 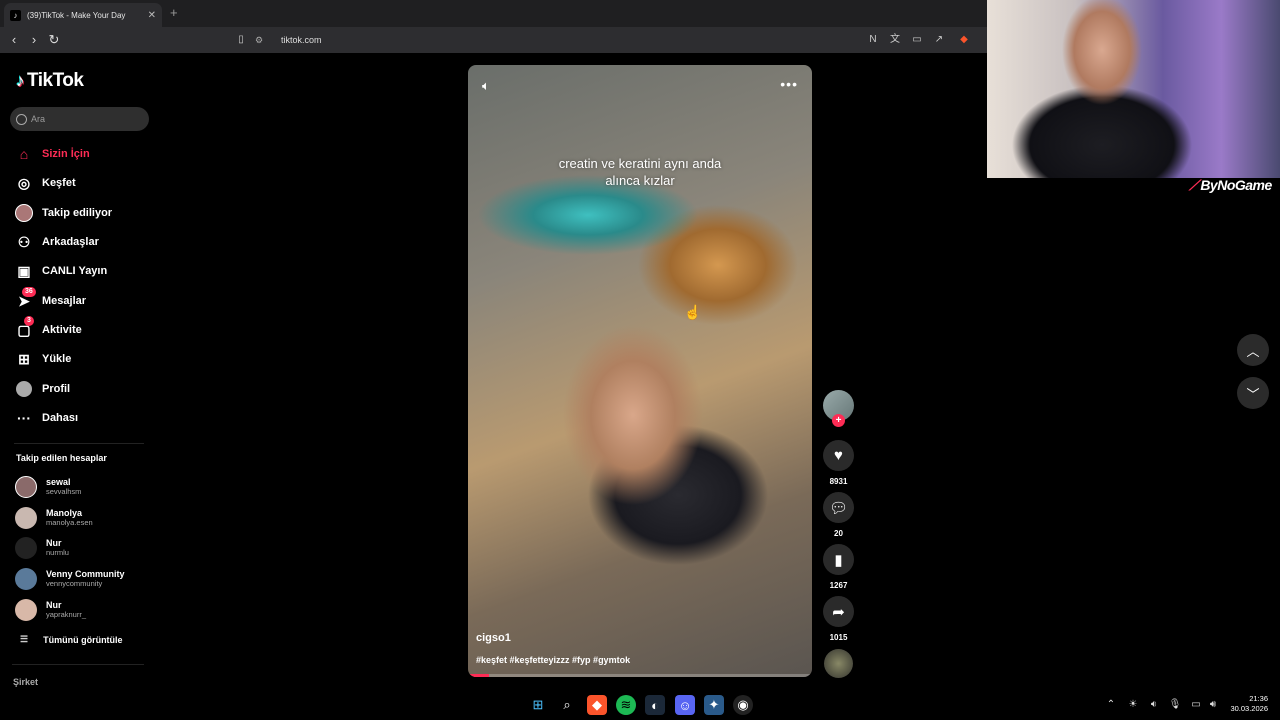 What do you see at coordinates (1133, 704) in the screenshot?
I see `brightness-icon: ☀` at bounding box center [1133, 704].